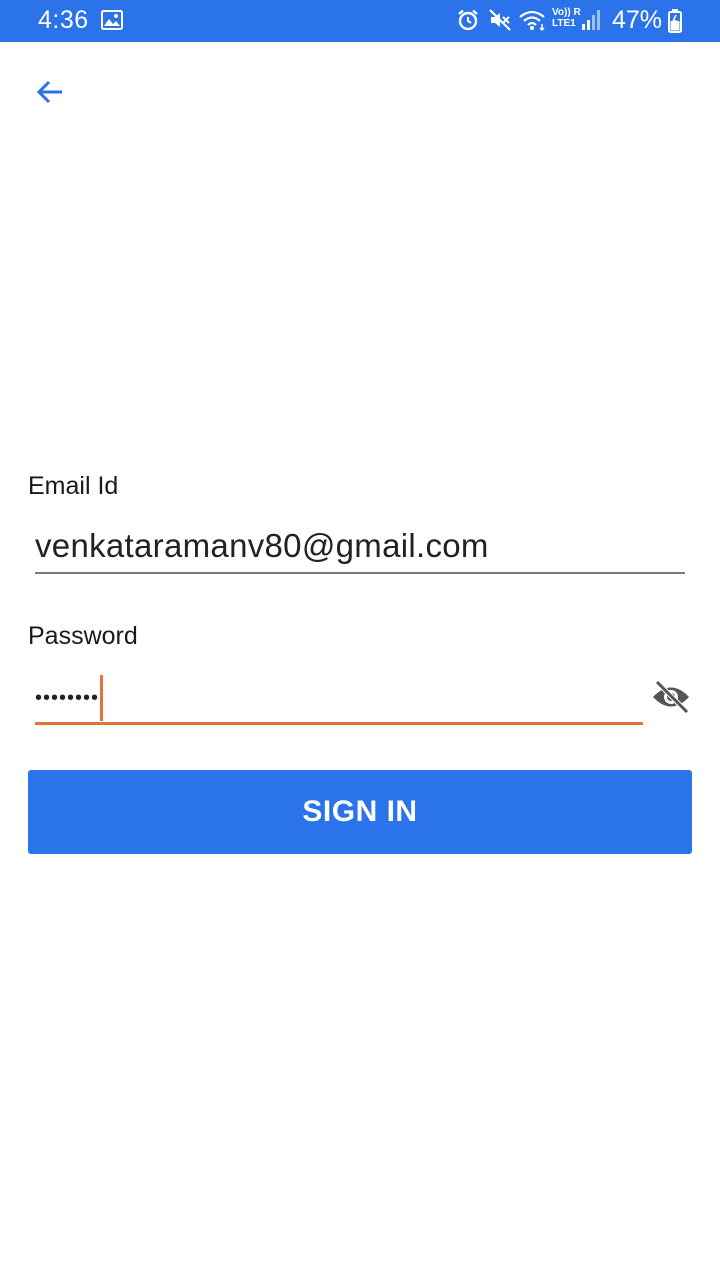  What do you see at coordinates (83, 636) in the screenshot?
I see `password-label: Password` at bounding box center [83, 636].